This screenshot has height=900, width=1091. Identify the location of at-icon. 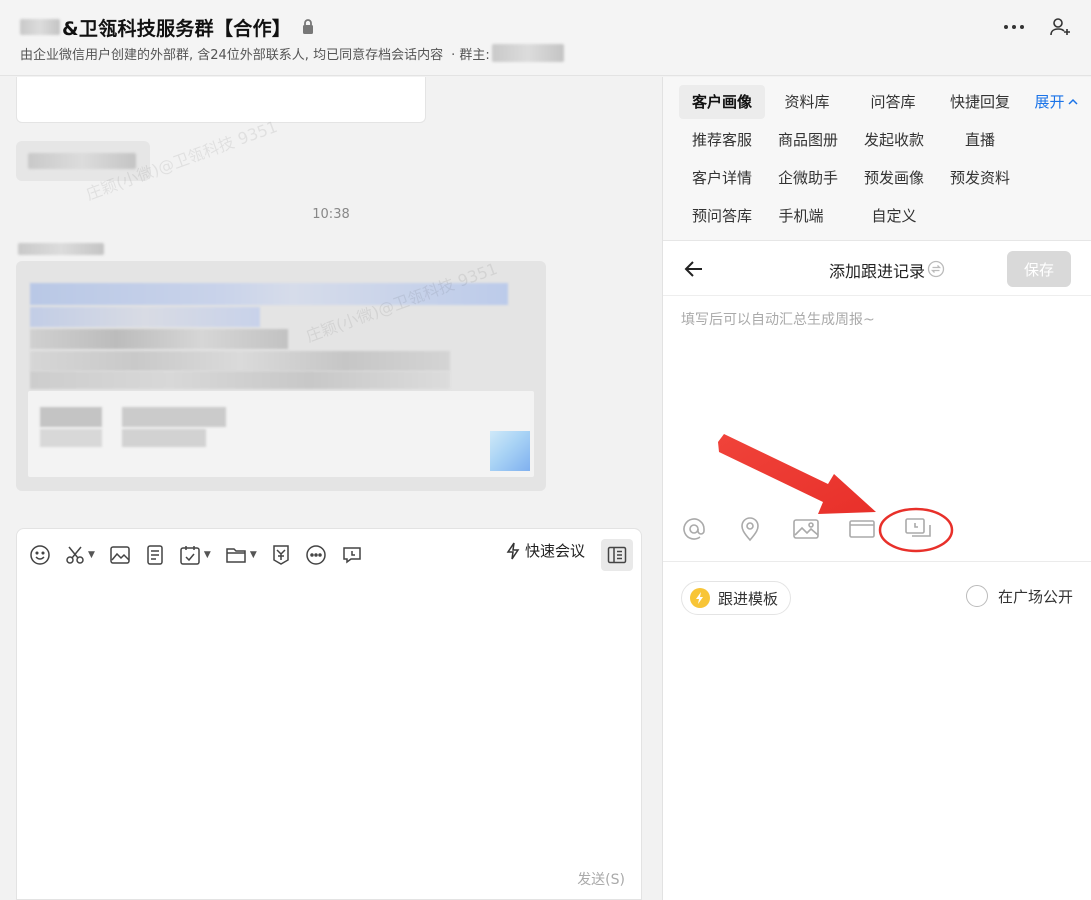
(694, 529).